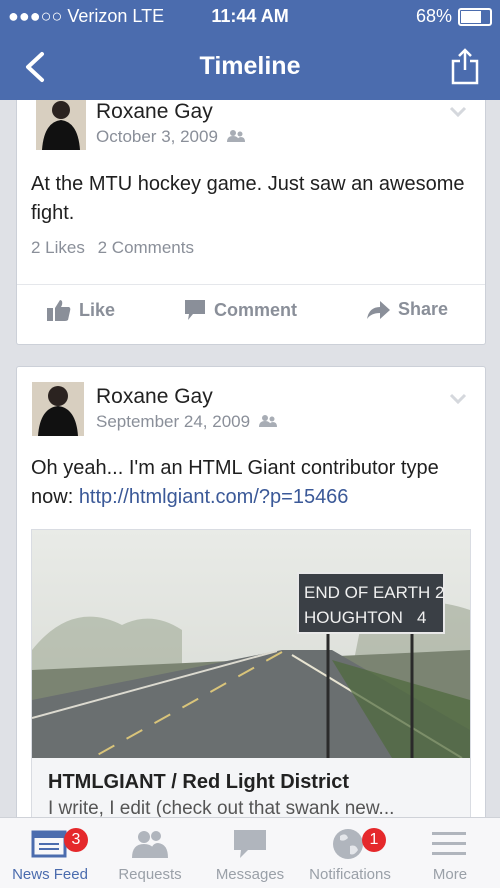 This screenshot has width=500, height=888. Describe the element at coordinates (450, 874) in the screenshot. I see `tab-label: More` at that location.